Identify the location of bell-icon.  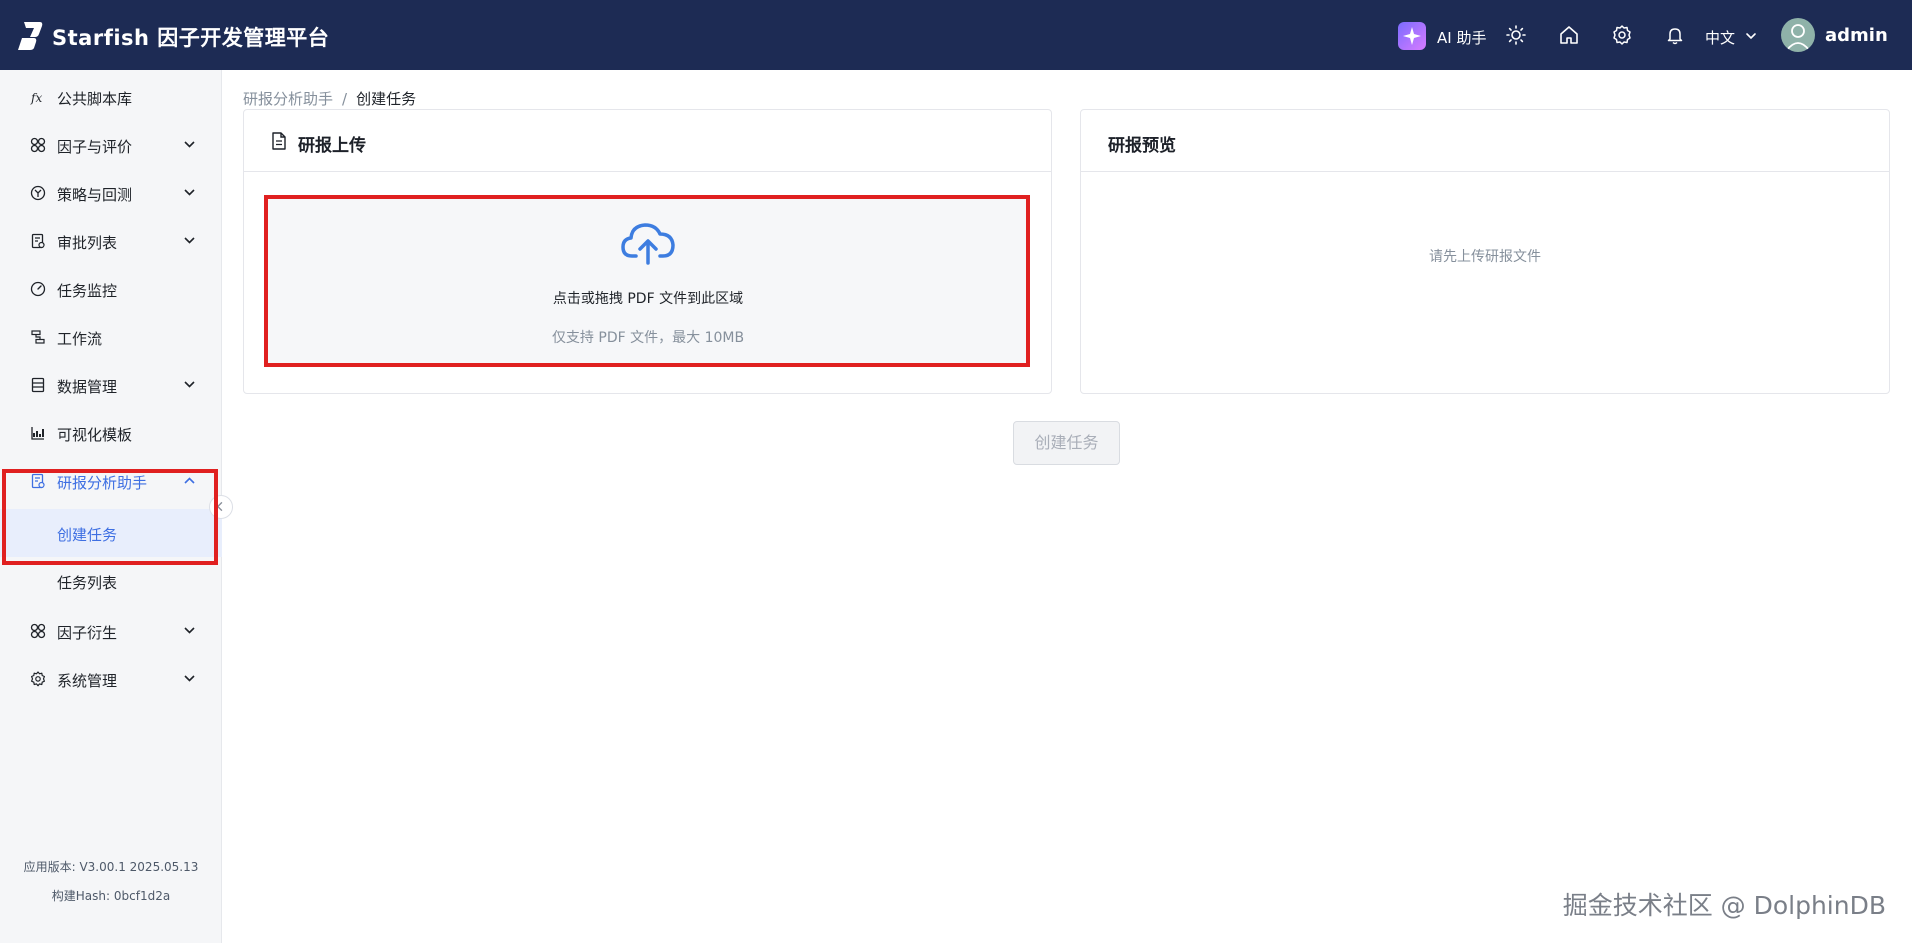
(1675, 35).